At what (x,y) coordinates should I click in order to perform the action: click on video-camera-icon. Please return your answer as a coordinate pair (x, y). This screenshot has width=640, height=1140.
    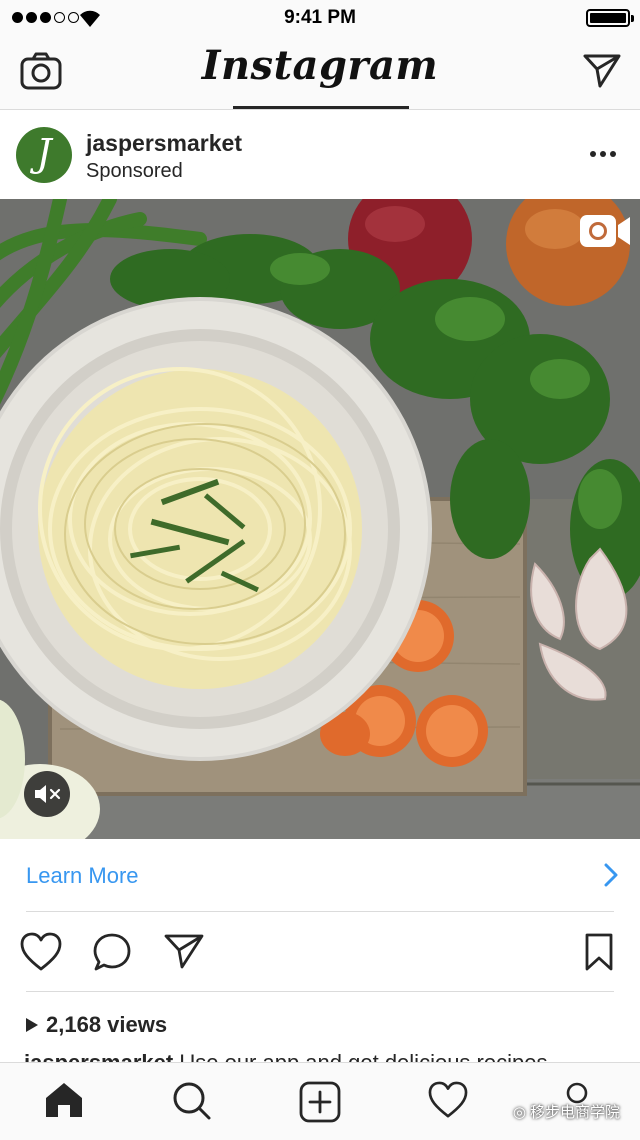
    Looking at the image, I should click on (605, 231).